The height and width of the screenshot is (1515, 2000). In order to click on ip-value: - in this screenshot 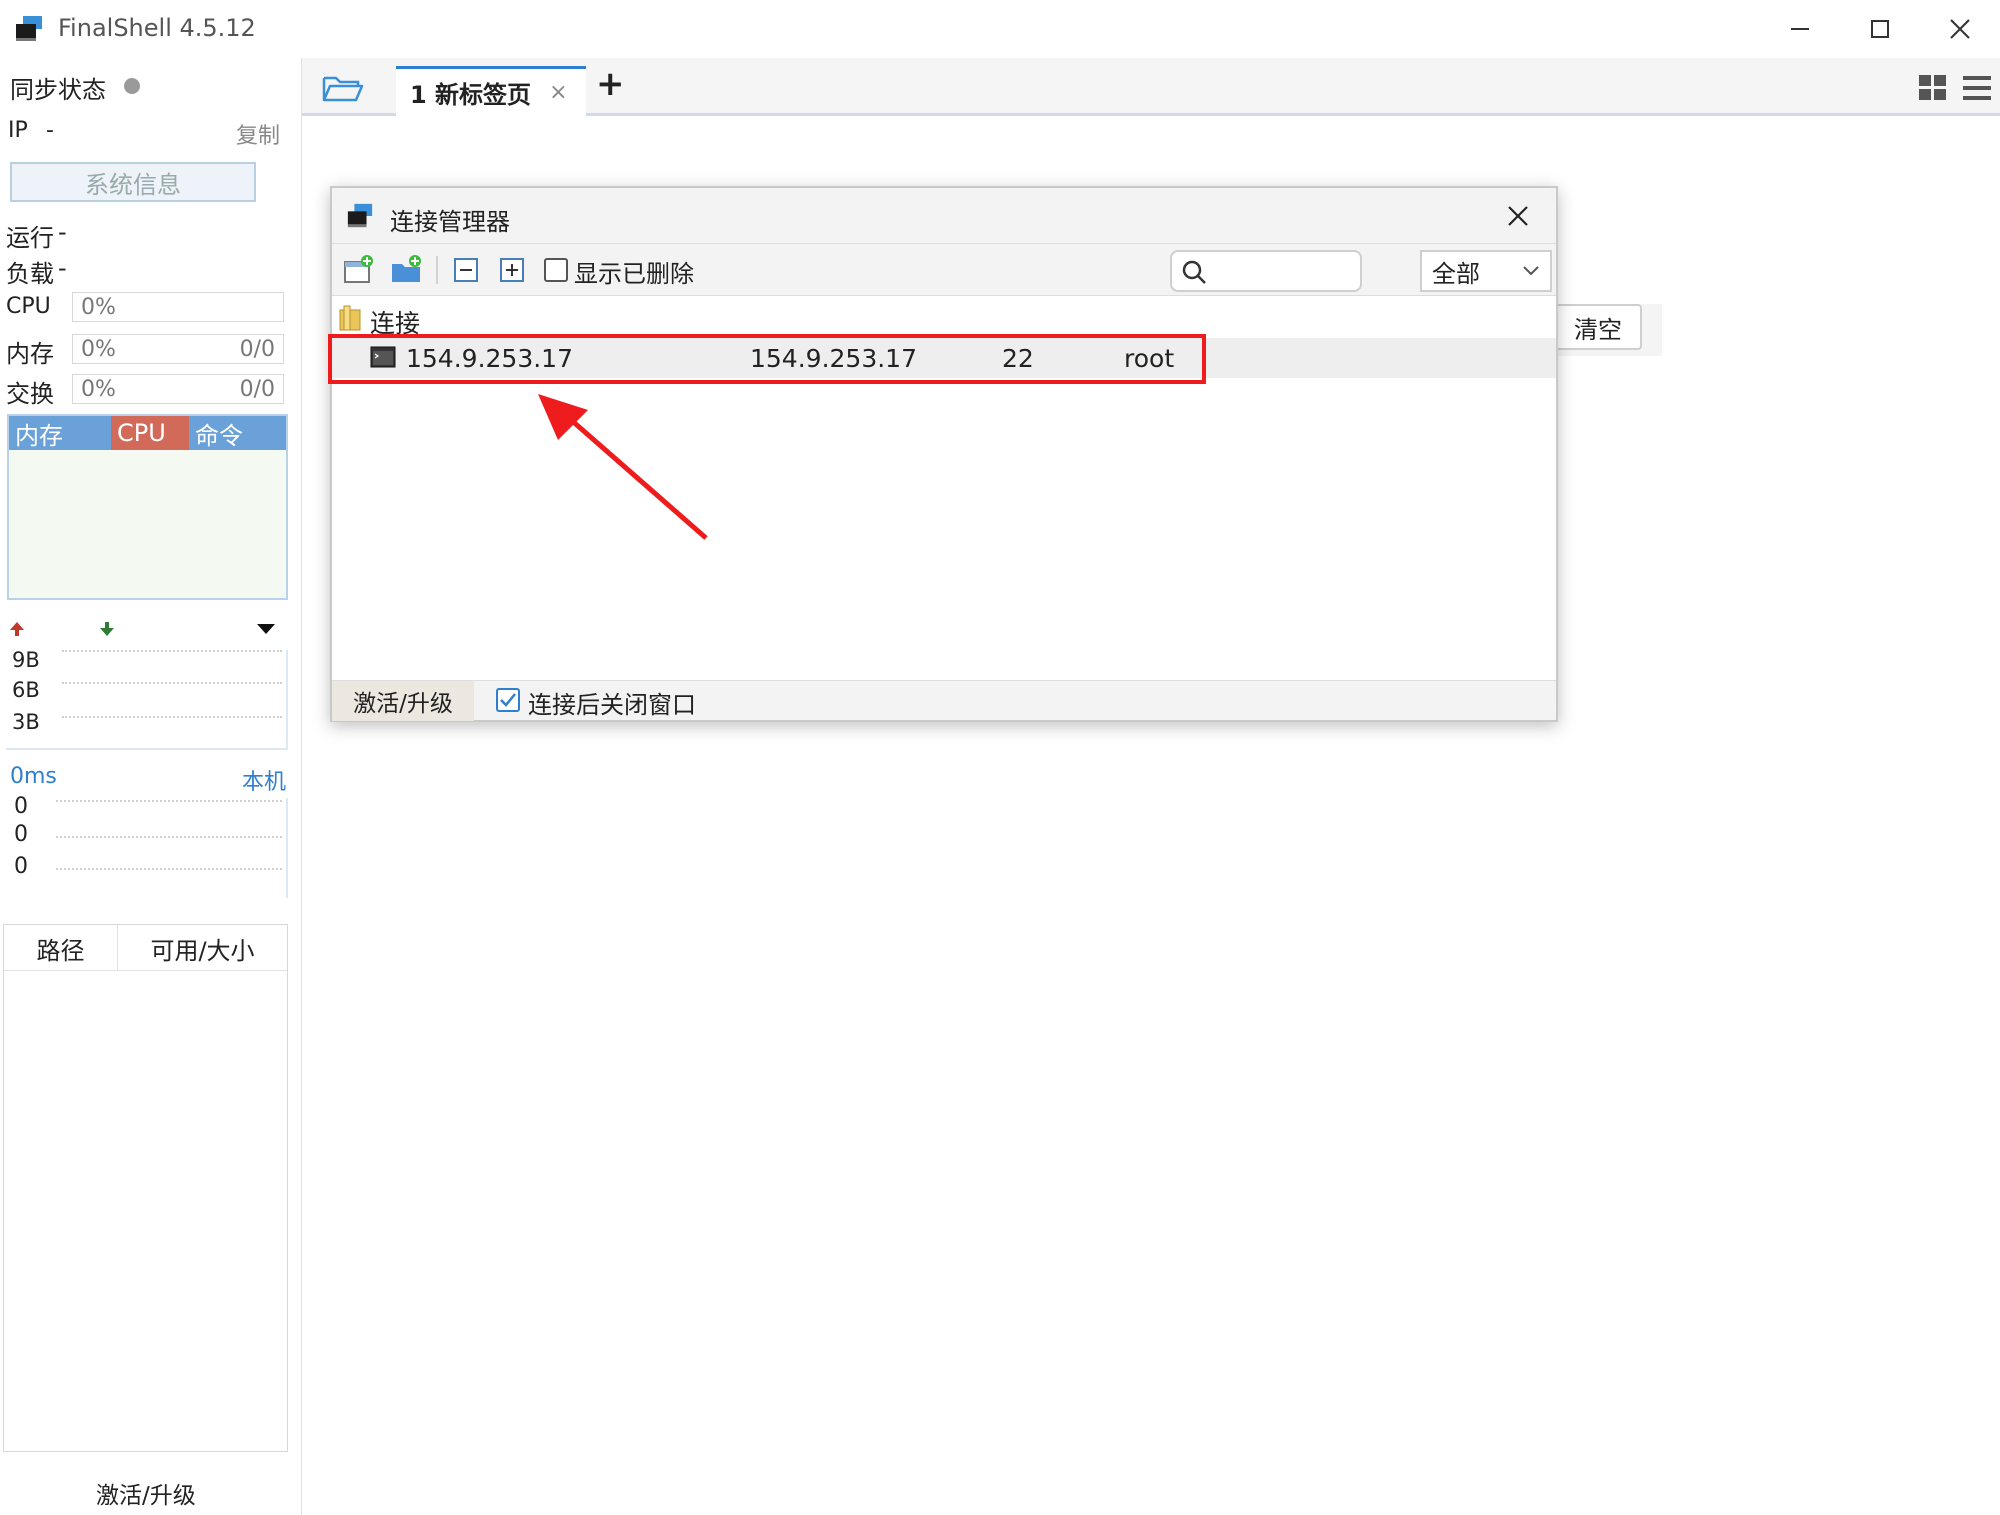, I will do `click(50, 130)`.